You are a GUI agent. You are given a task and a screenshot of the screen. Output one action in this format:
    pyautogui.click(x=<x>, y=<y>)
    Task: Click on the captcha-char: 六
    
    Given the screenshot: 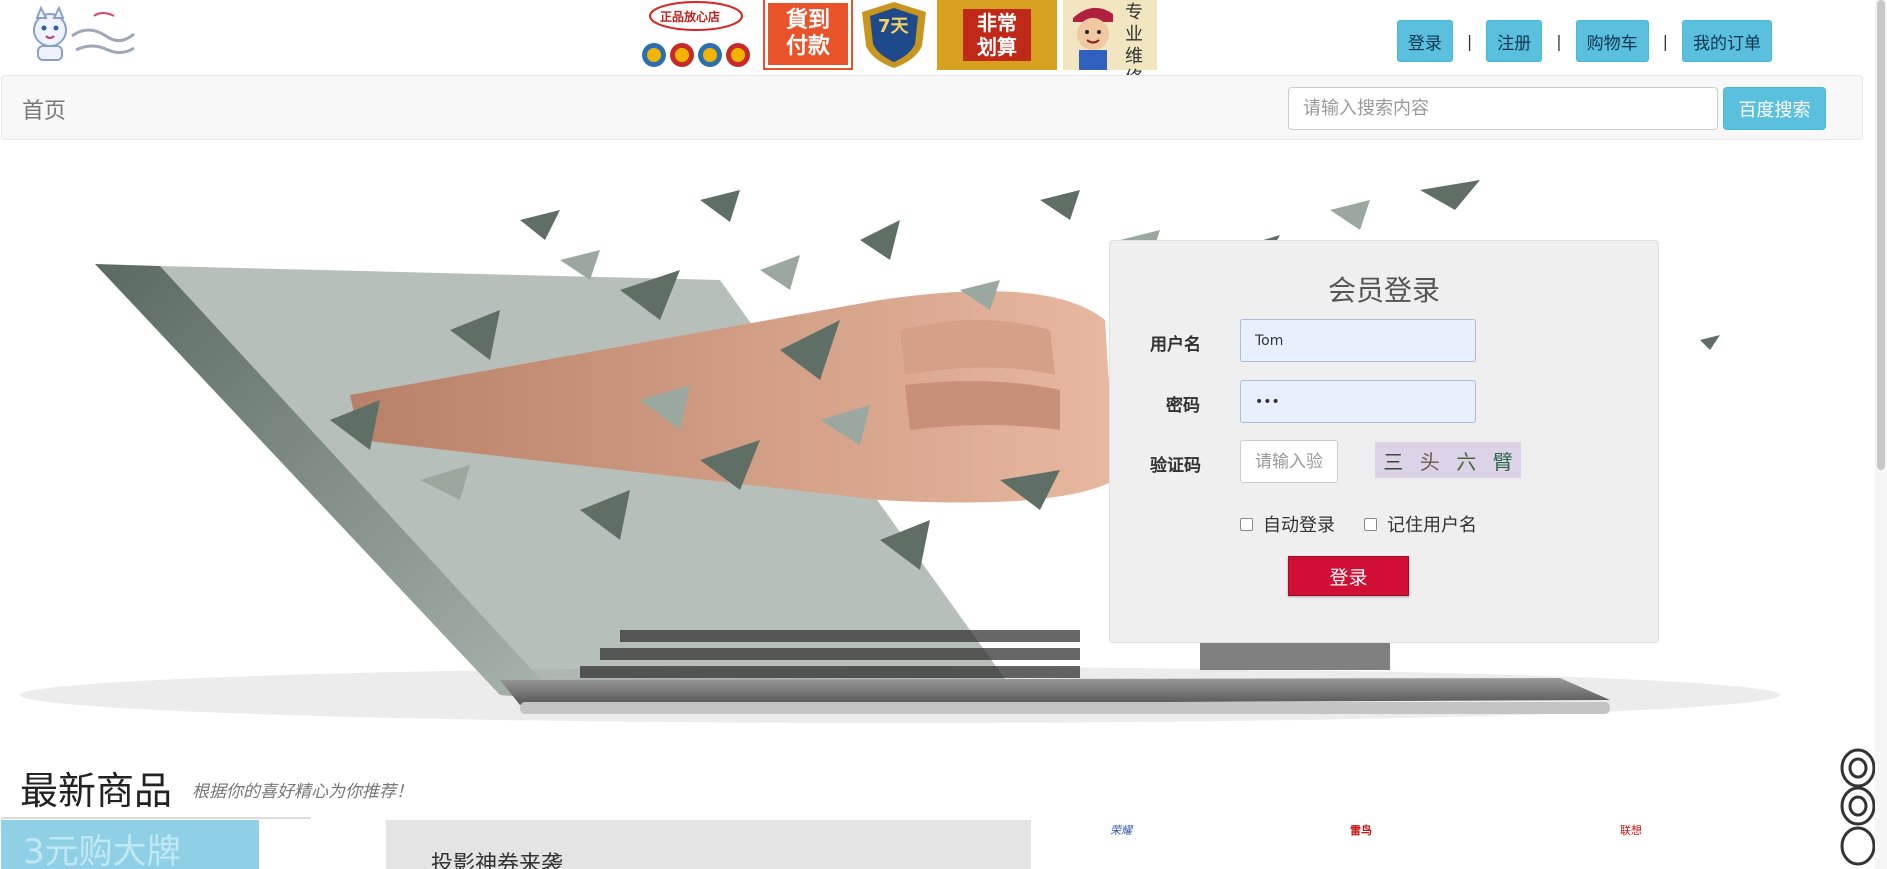 What is the action you would take?
    pyautogui.click(x=1466, y=461)
    